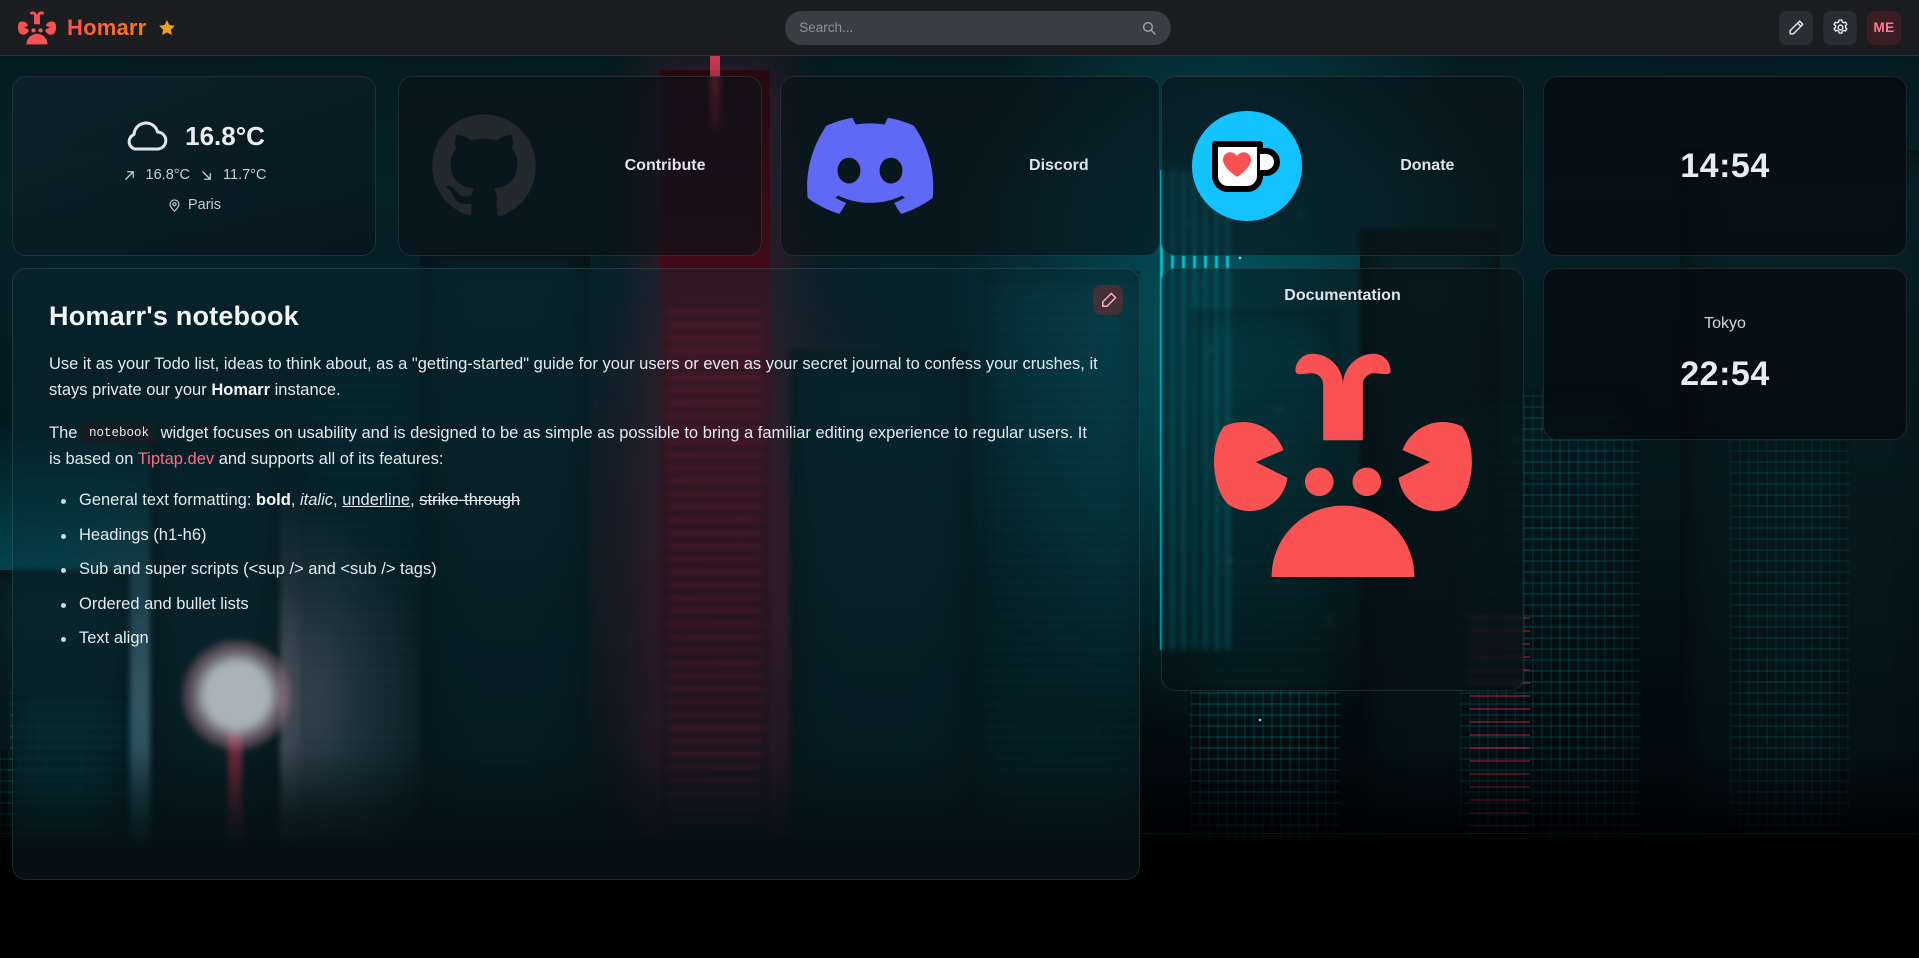  What do you see at coordinates (576, 535) in the screenshot?
I see `list-item: Headings (h1-h6)` at bounding box center [576, 535].